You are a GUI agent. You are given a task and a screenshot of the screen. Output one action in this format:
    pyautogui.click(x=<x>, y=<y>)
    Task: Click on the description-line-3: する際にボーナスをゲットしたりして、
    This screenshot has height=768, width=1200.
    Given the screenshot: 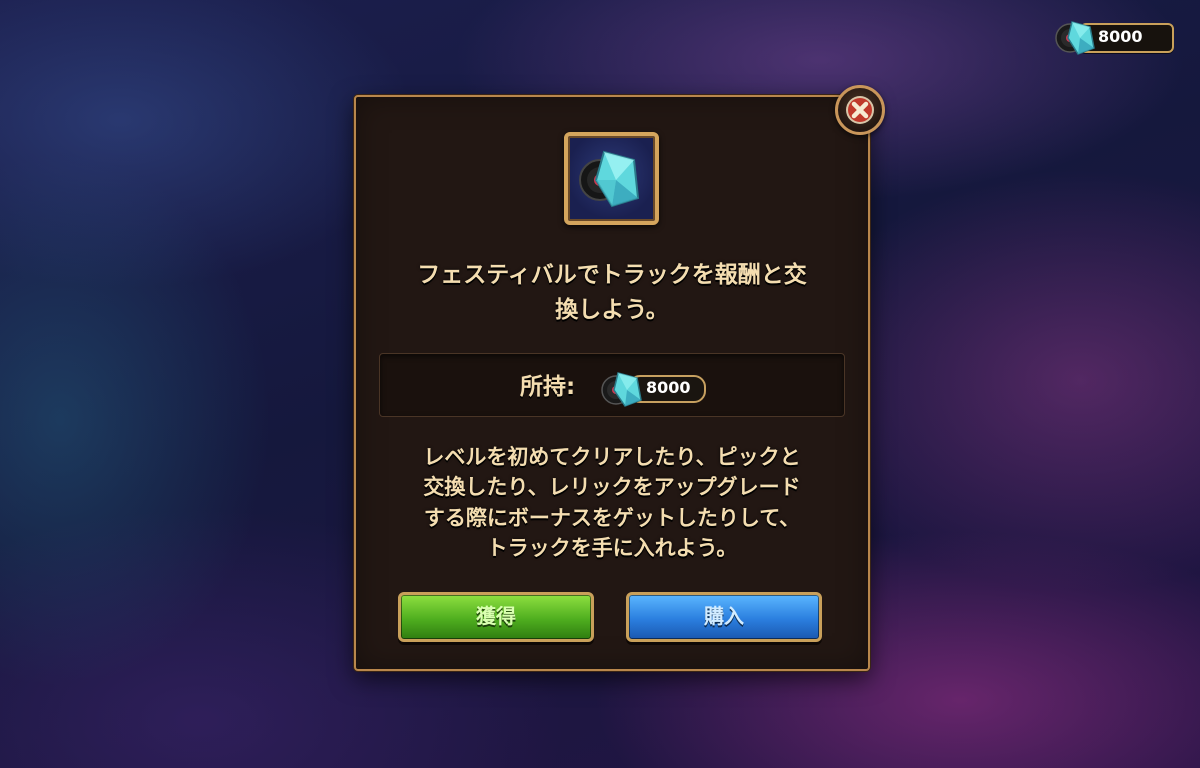 What is the action you would take?
    pyautogui.click(x=612, y=518)
    